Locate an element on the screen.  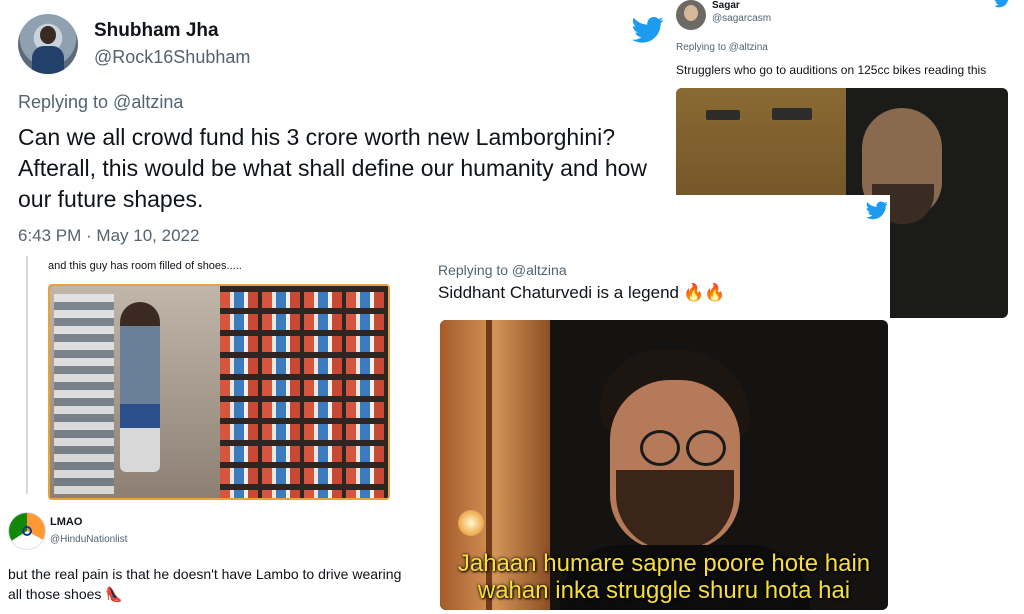
author-handle: @Rock16Shubham is located at coordinates (172, 57).